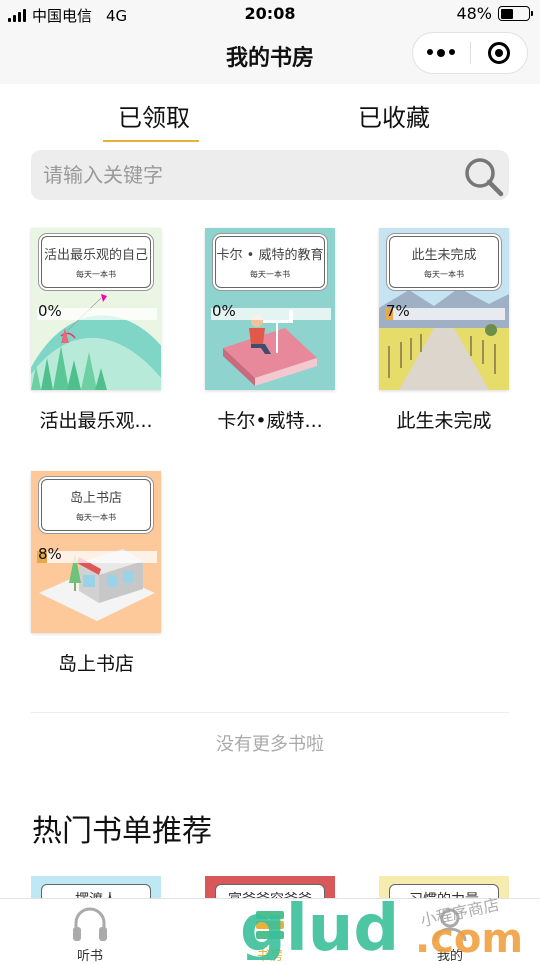 This screenshot has width=540, height=964. I want to click on miniprogram-capsule, so click(470, 53).